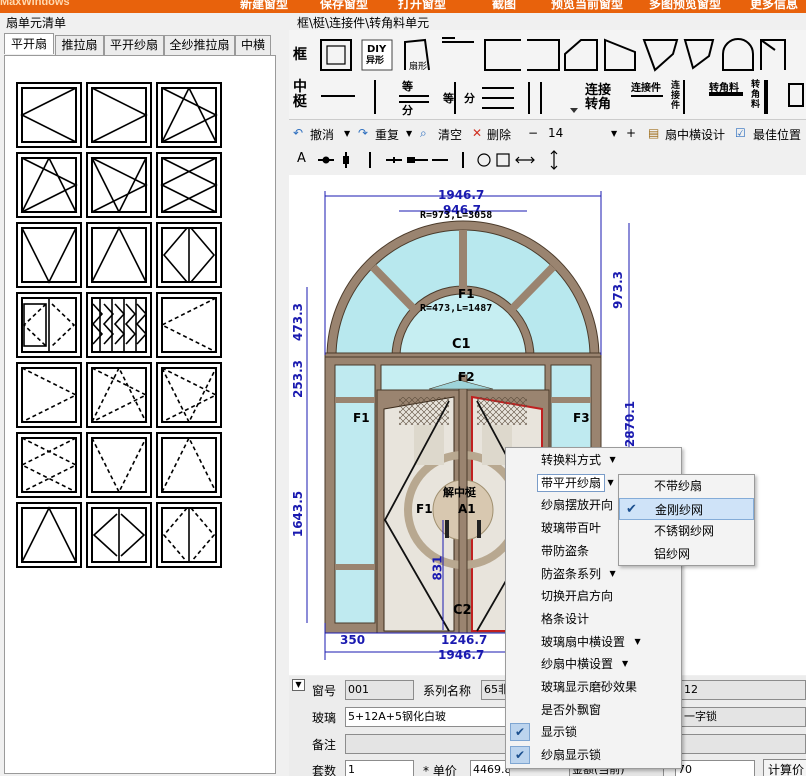  I want to click on sash-type-icon, so click(119, 535).